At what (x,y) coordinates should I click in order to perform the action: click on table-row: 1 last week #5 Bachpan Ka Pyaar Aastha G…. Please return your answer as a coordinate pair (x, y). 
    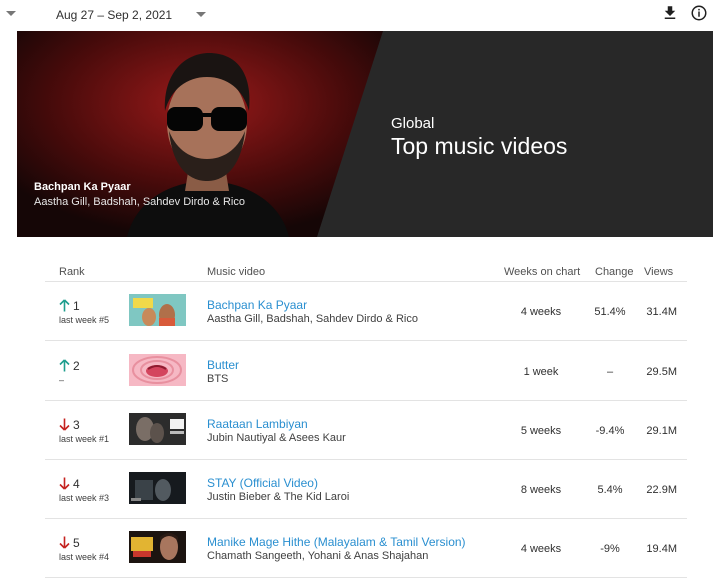
    Looking at the image, I should click on (366, 311).